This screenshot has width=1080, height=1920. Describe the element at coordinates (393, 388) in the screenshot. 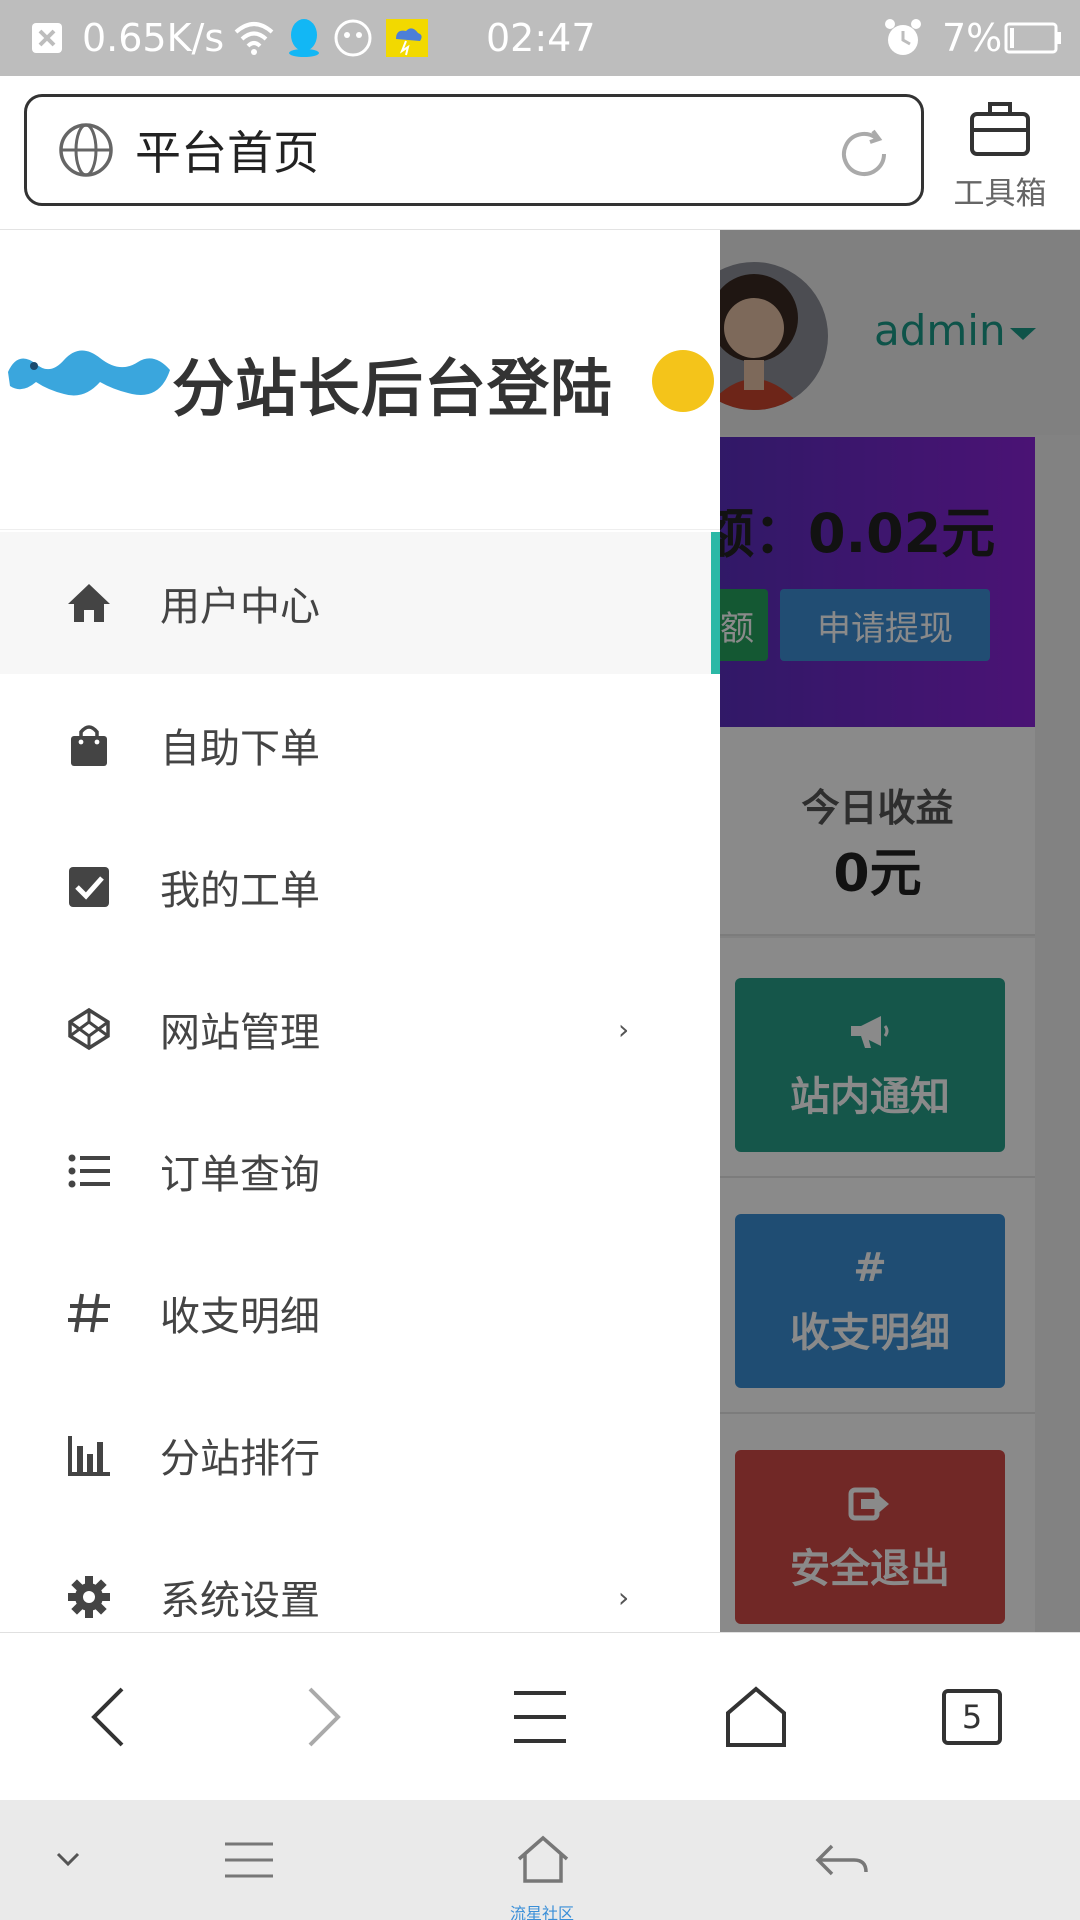

I see `logo-text: 分站长后台登陆` at that location.